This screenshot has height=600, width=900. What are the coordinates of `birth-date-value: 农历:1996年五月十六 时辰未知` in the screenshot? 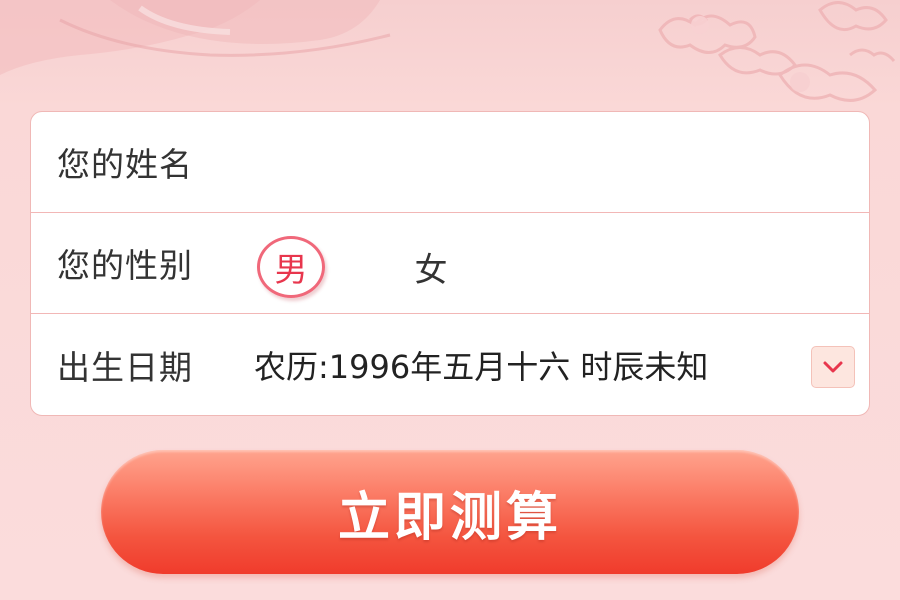 It's located at (526, 365).